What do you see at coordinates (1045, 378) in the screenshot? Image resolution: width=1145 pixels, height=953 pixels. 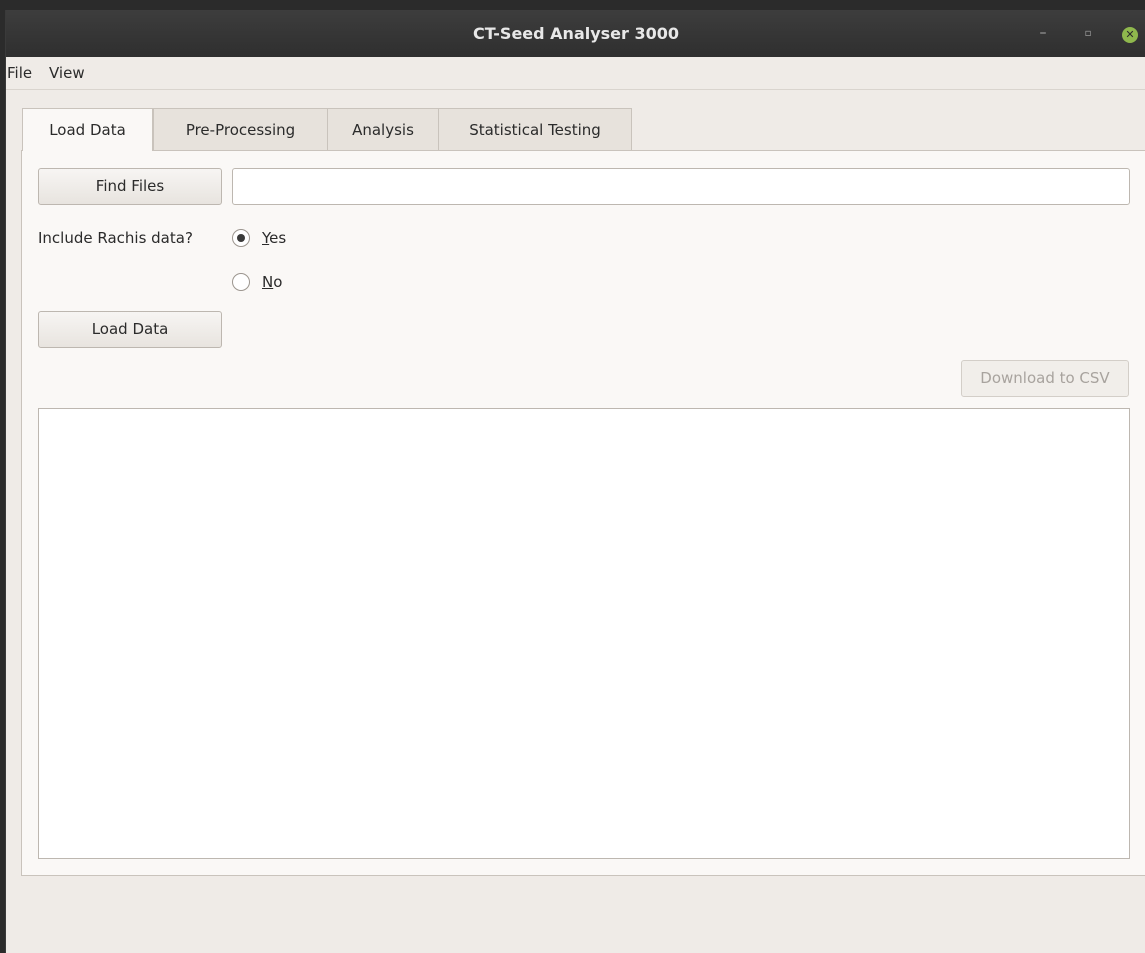 I see `download-csv-button: Download to CSV` at bounding box center [1045, 378].